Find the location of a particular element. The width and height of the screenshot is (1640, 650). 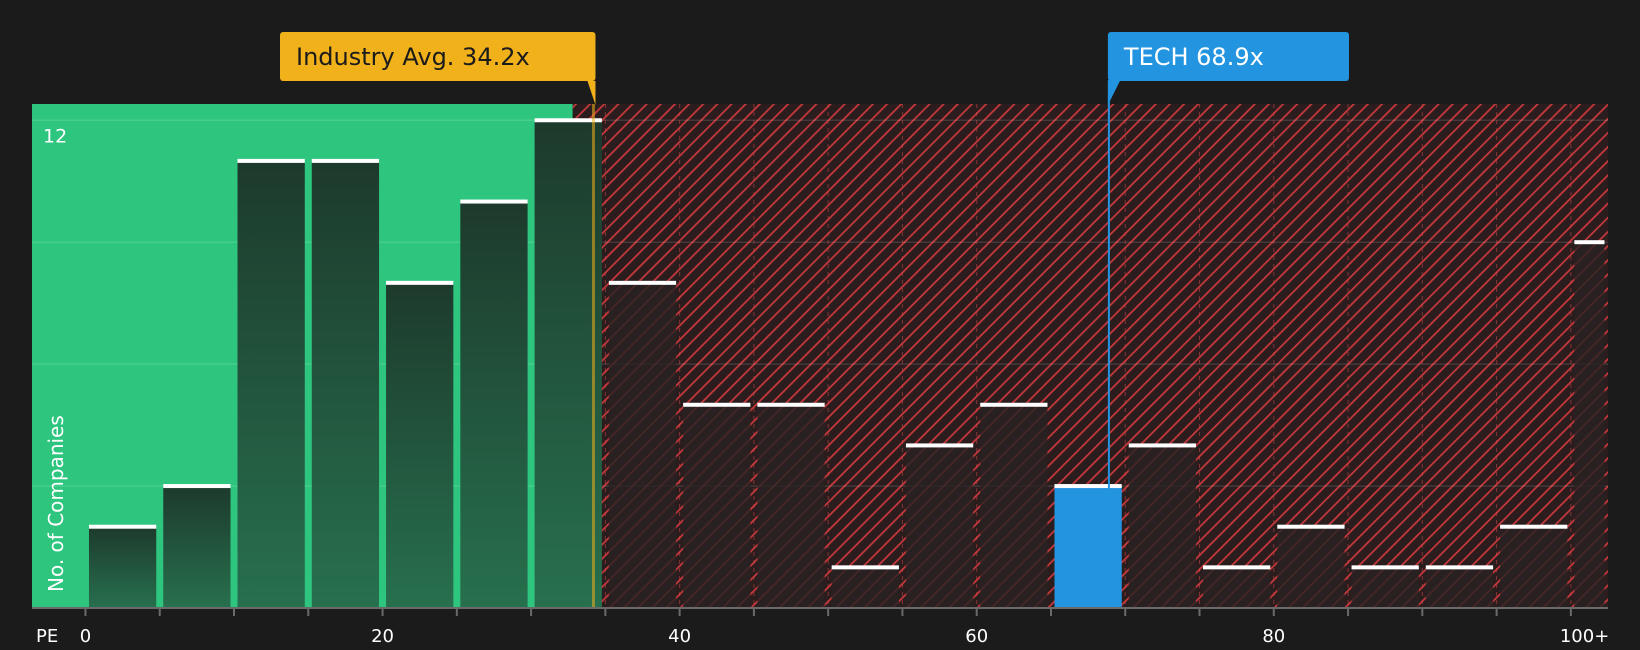

industry-avg-callout-label: Industry Avg. 34.2x is located at coordinates (413, 57).